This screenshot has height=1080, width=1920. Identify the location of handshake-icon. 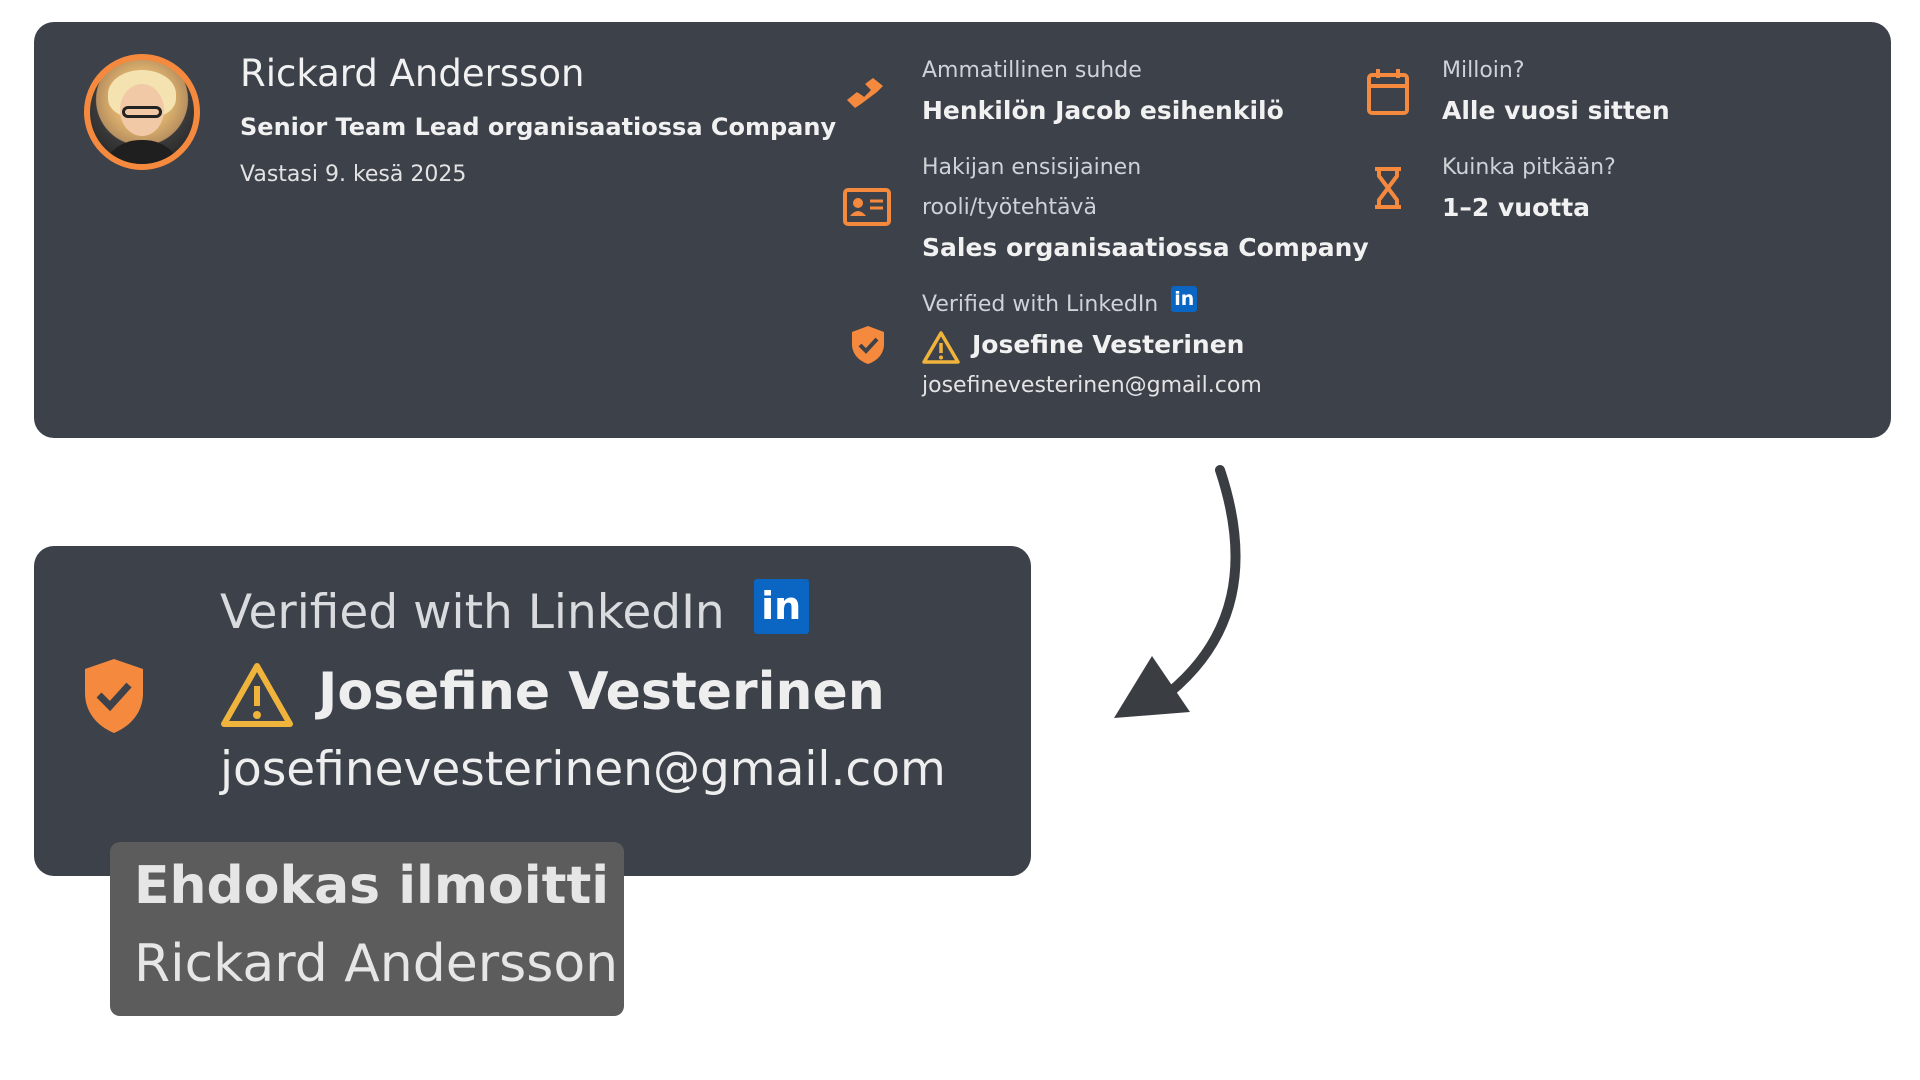
(865, 93).